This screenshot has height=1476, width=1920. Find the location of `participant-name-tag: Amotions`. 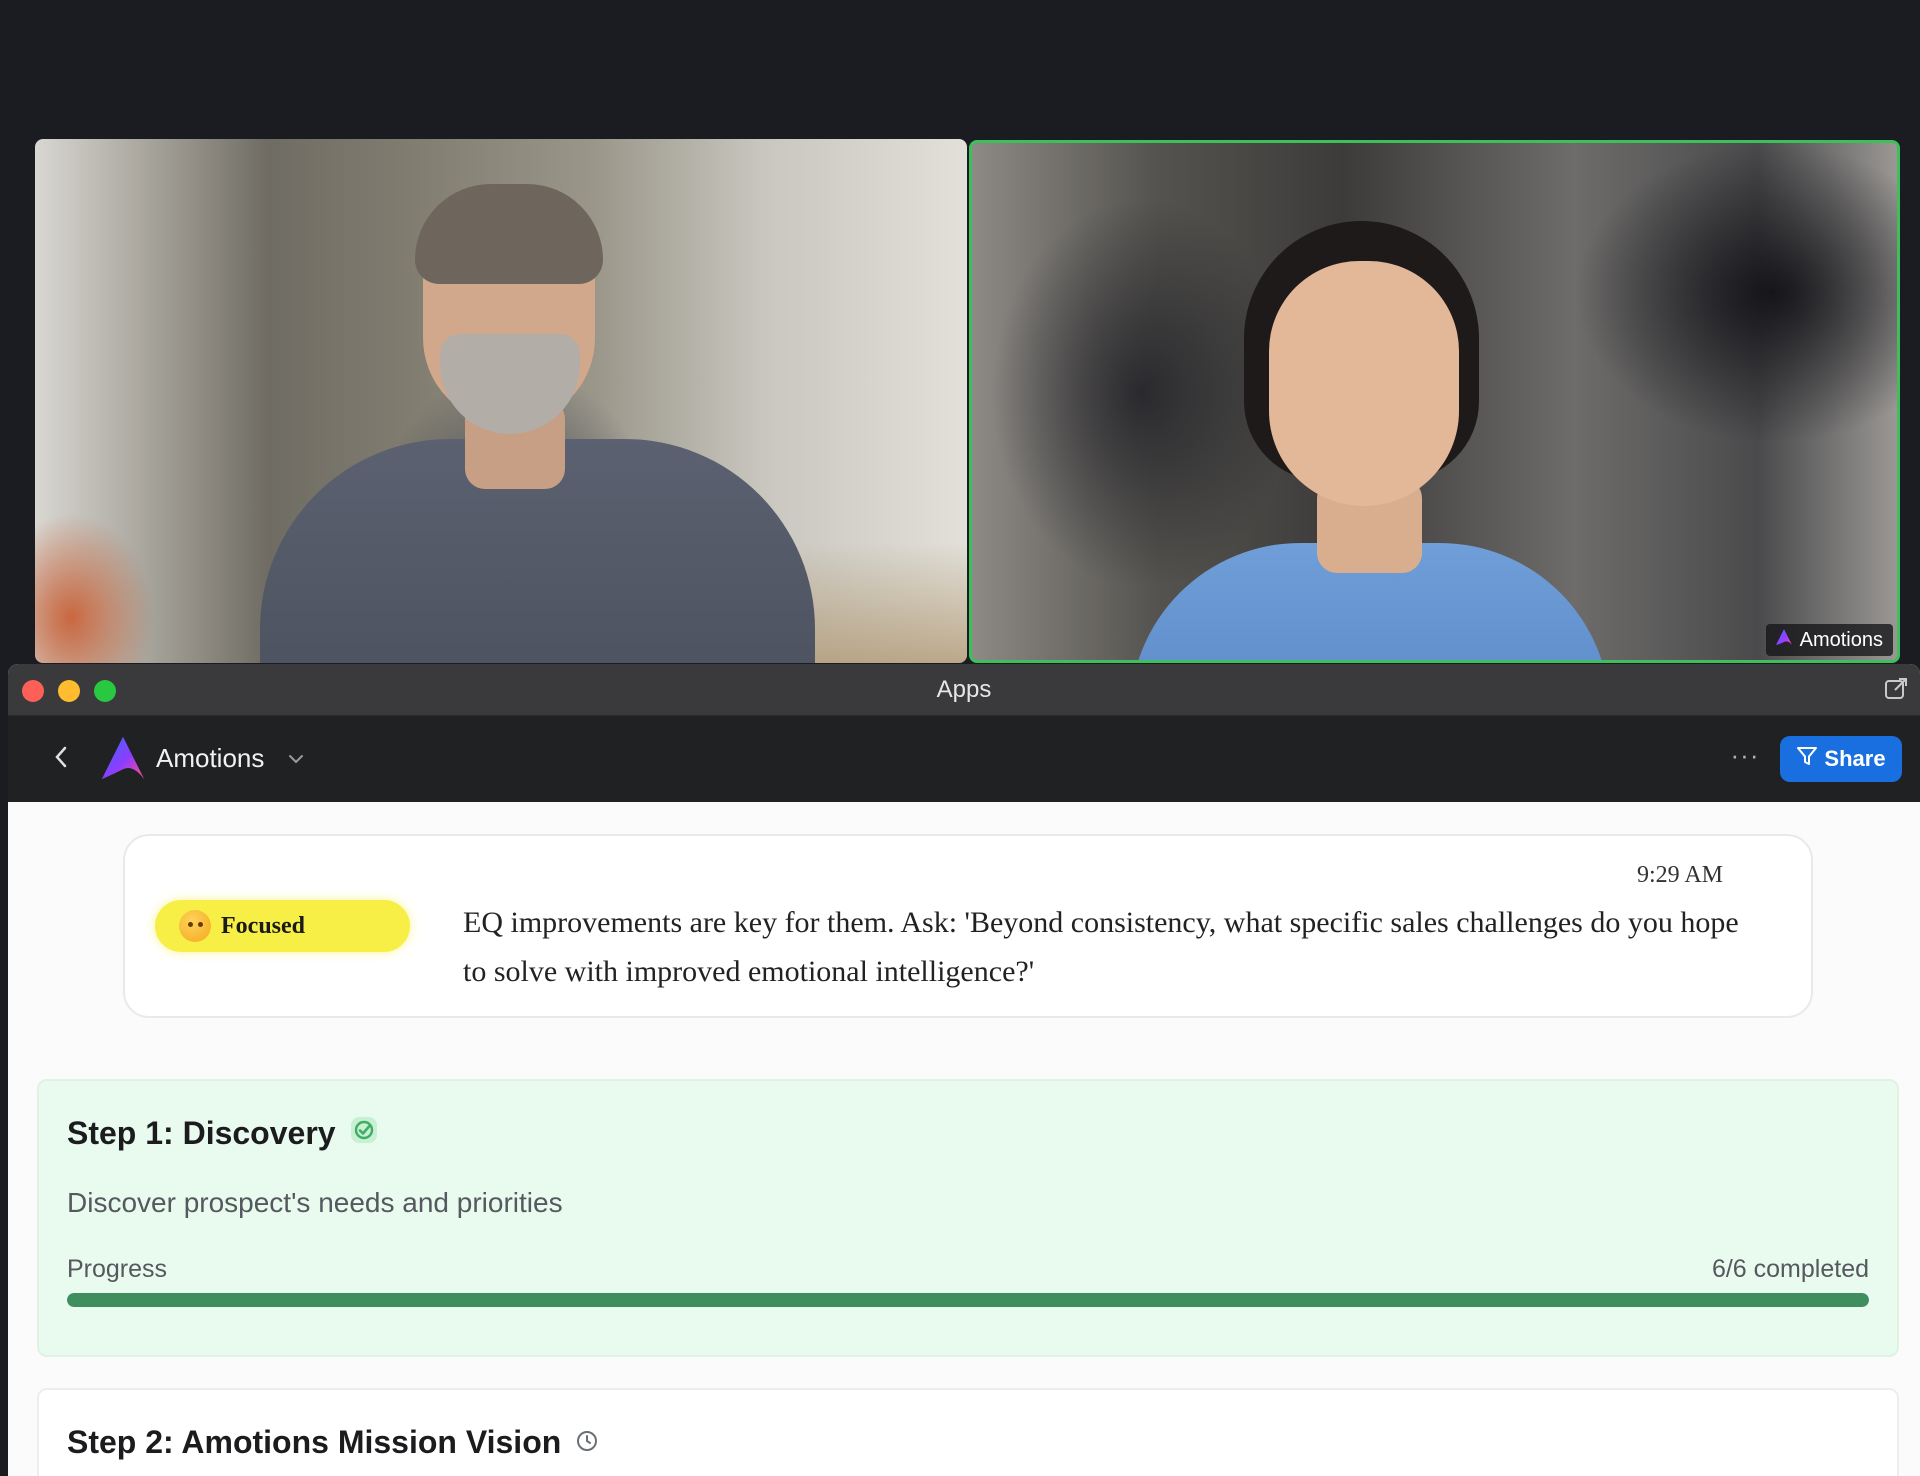

participant-name-tag: Amotions is located at coordinates (1829, 640).